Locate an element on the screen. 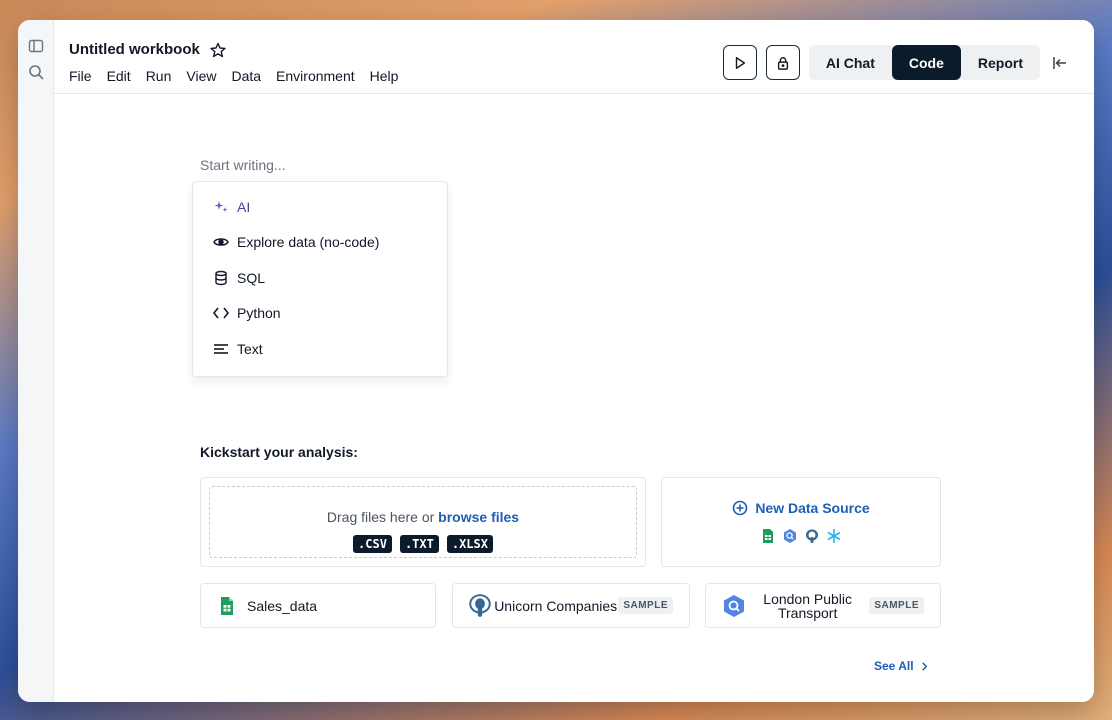 This screenshot has height=720, width=1112. mode-report: Report is located at coordinates (1000, 62).